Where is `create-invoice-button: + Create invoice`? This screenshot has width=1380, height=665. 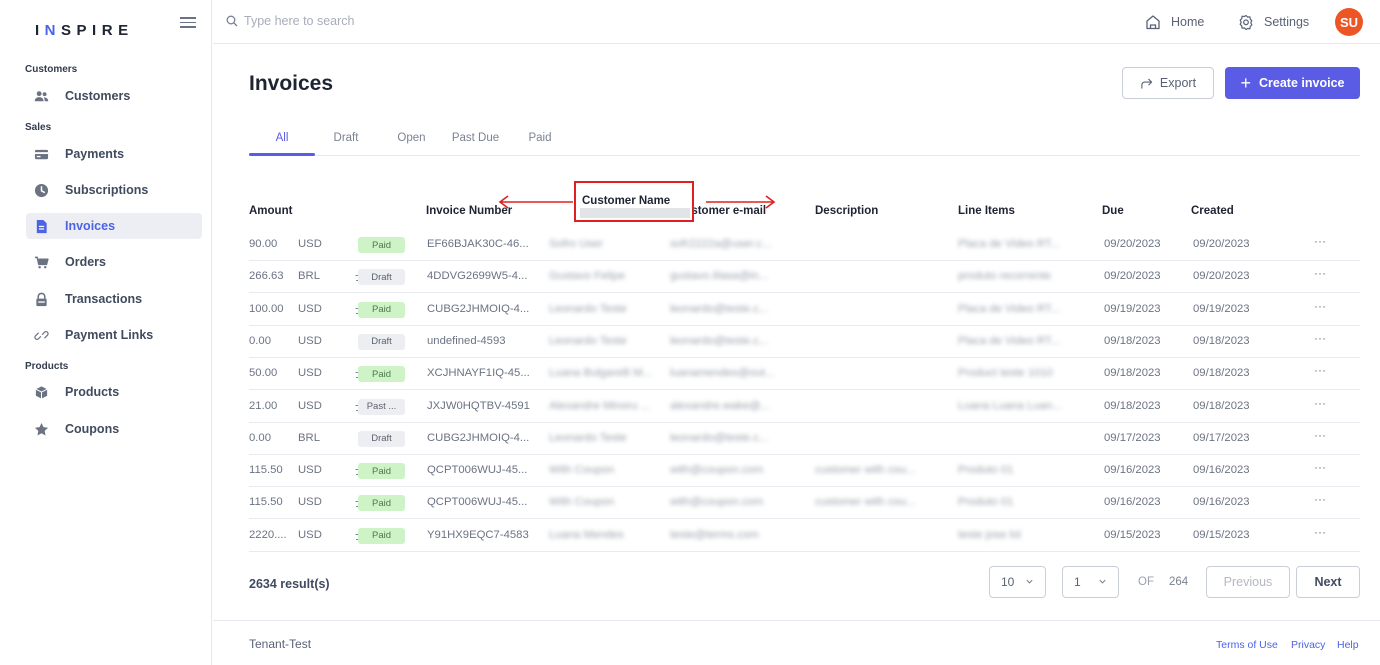 create-invoice-button: + Create invoice is located at coordinates (1292, 83).